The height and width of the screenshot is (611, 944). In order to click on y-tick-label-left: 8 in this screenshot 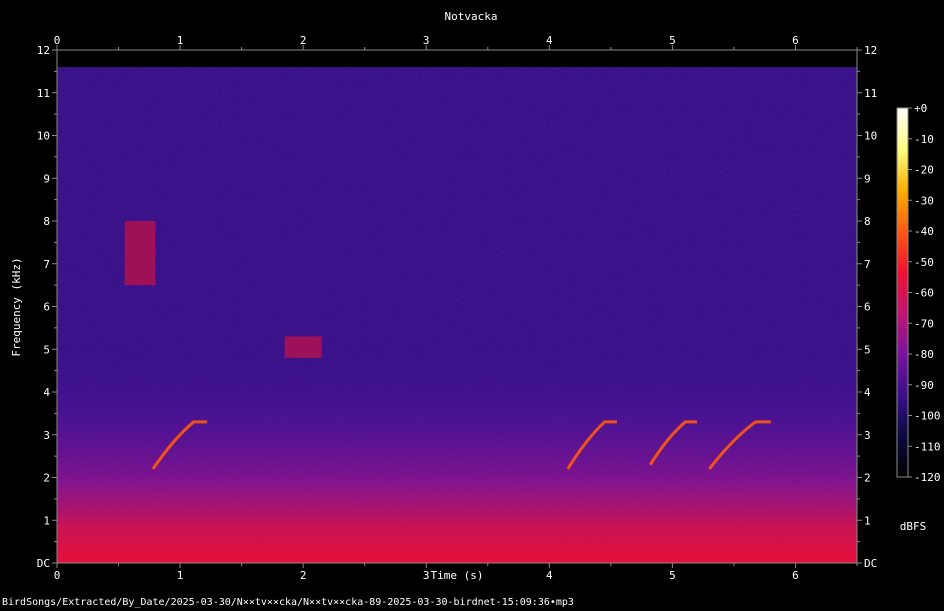, I will do `click(46, 221)`.